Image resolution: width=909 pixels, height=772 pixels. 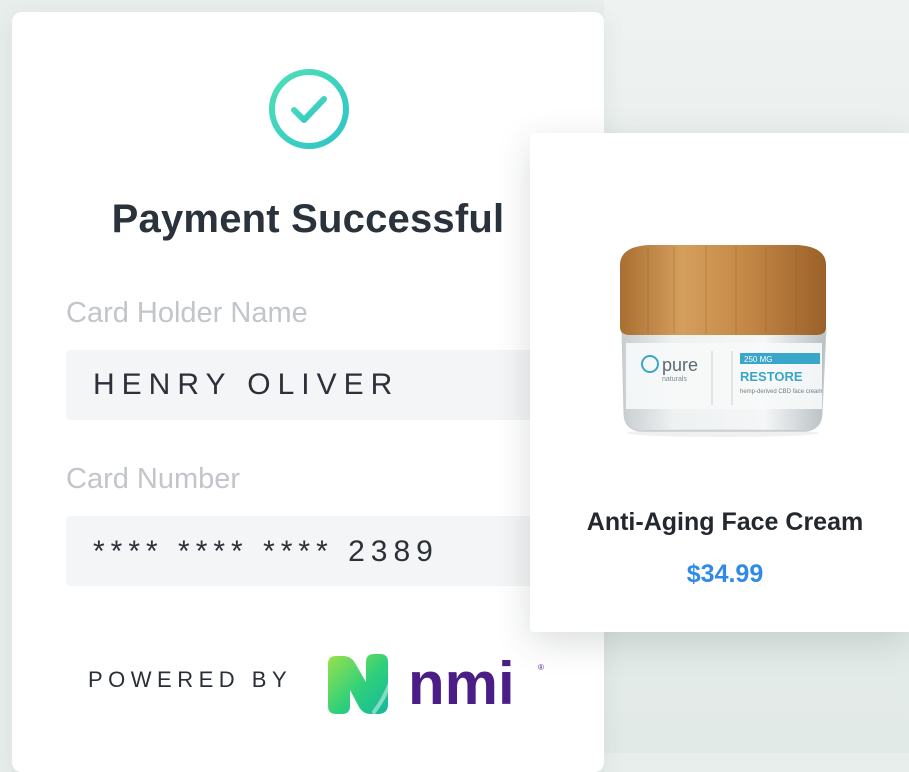 What do you see at coordinates (309, 109) in the screenshot?
I see `check-circle-icon` at bounding box center [309, 109].